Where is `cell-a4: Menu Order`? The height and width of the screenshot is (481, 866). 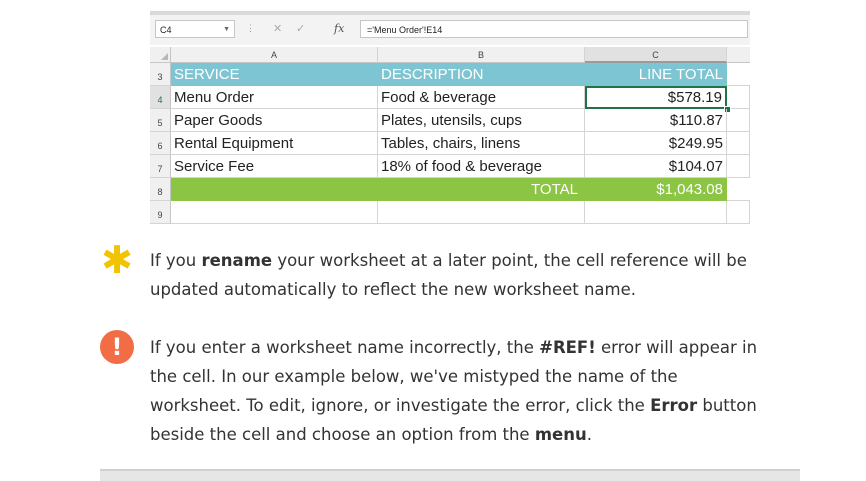
cell-a4: Menu Order is located at coordinates (274, 97).